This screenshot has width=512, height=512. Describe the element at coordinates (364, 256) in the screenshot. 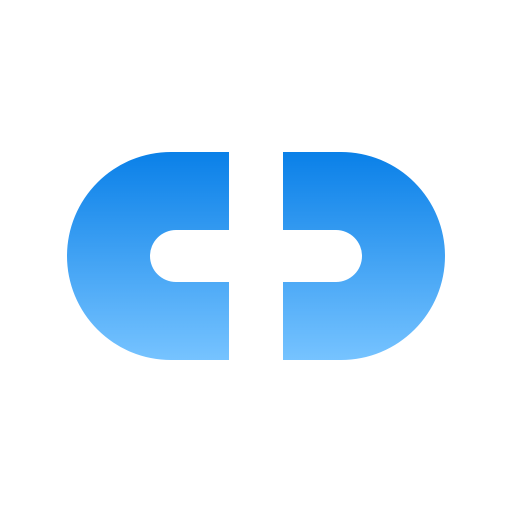

I see `right-link-half` at that location.